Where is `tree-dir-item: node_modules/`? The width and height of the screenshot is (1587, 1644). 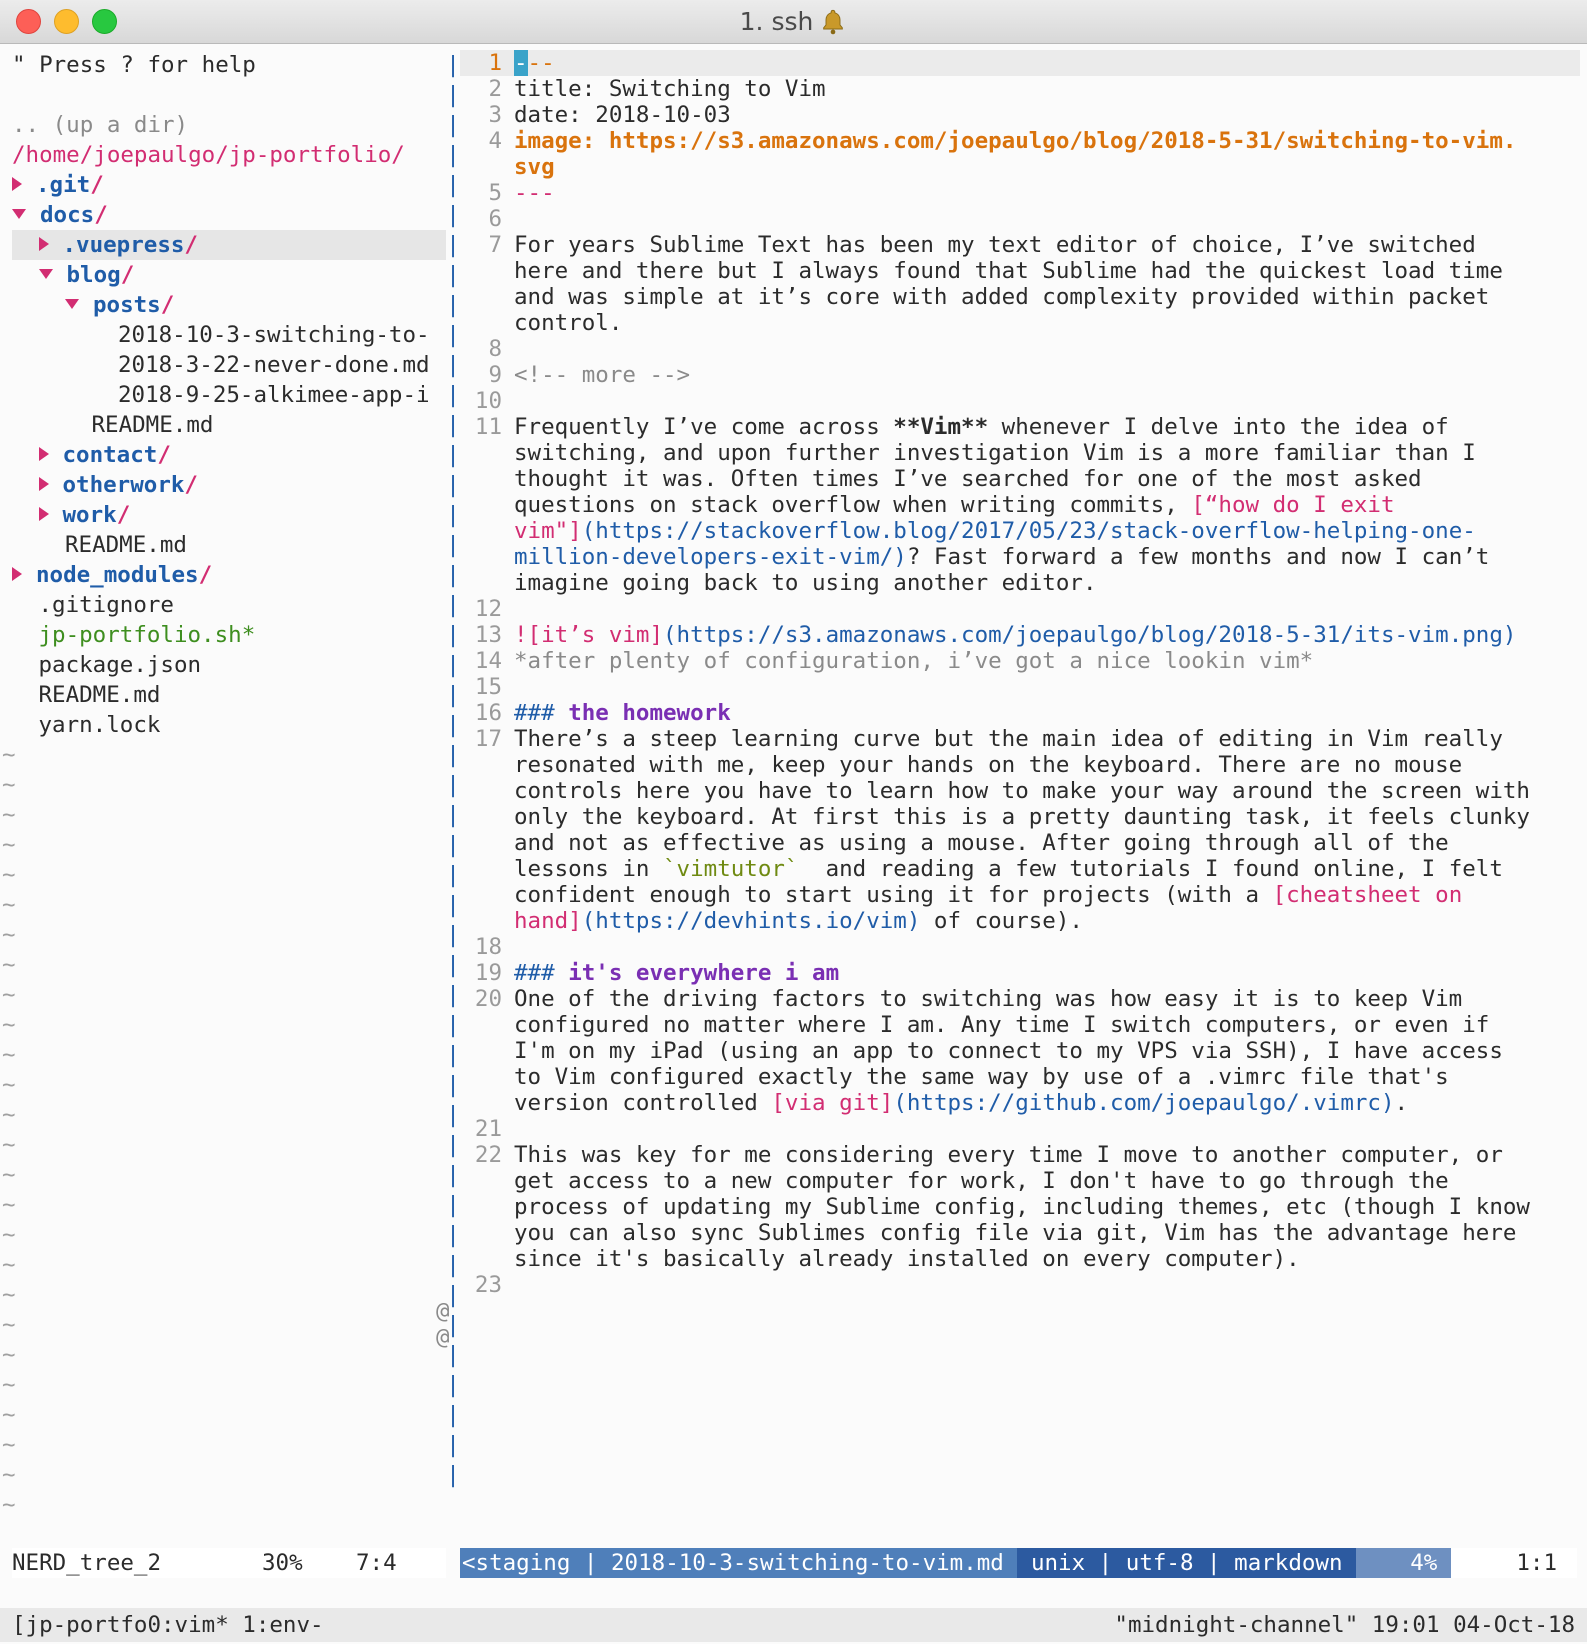 tree-dir-item: node_modules/ is located at coordinates (229, 575).